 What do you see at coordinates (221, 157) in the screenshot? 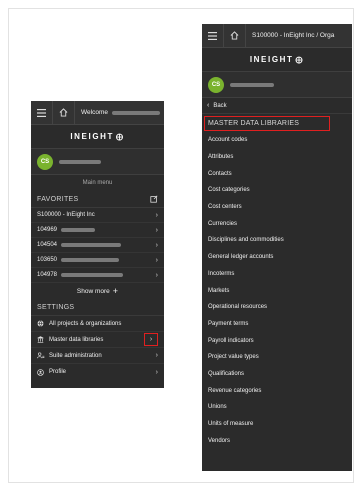
I see `library-item-label: Attributes` at bounding box center [221, 157].